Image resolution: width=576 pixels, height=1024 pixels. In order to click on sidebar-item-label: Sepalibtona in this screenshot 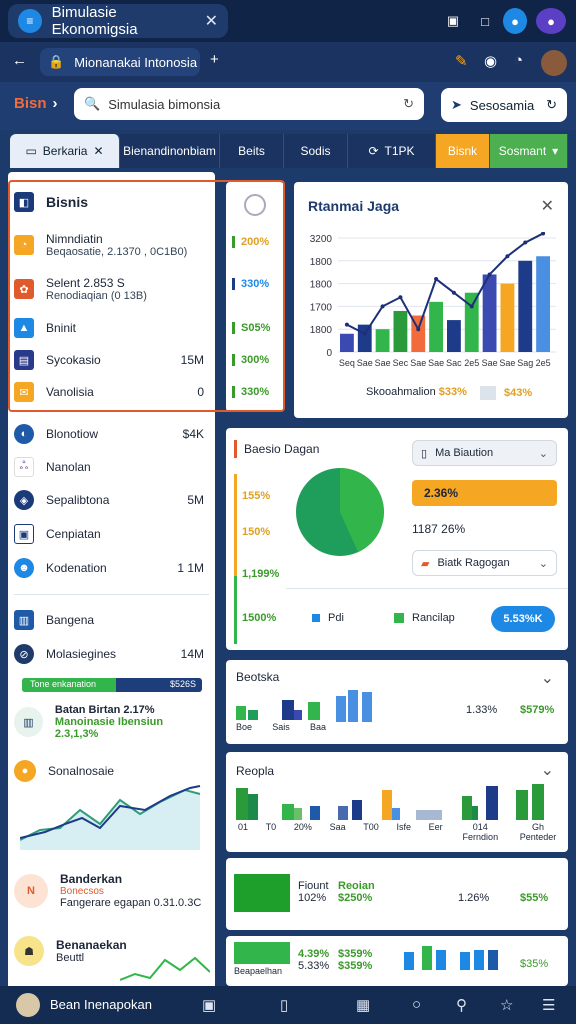, I will do `click(78, 500)`.